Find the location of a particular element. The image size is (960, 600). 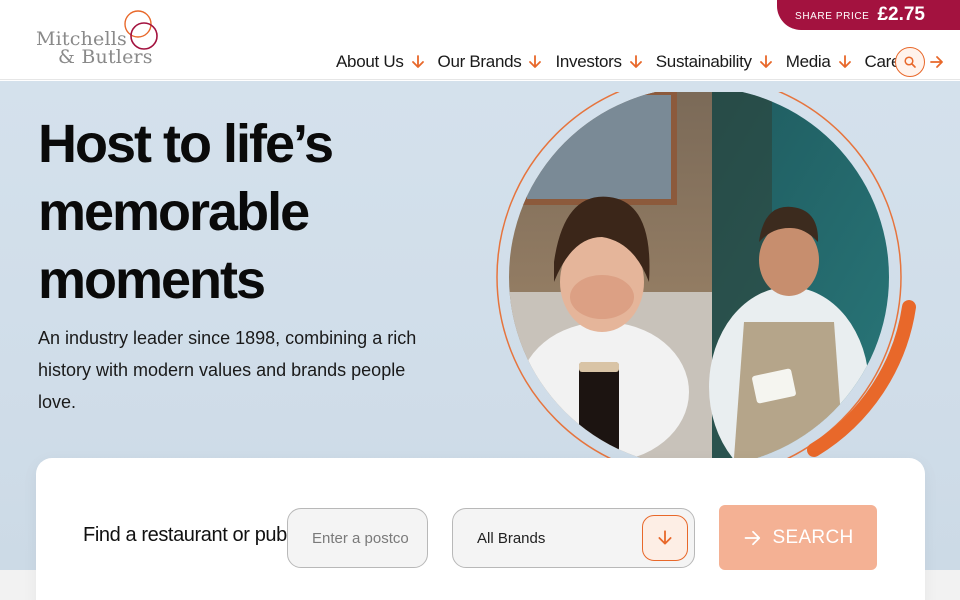

finder-label: Find a restaurant or pub is located at coordinates (185, 535).